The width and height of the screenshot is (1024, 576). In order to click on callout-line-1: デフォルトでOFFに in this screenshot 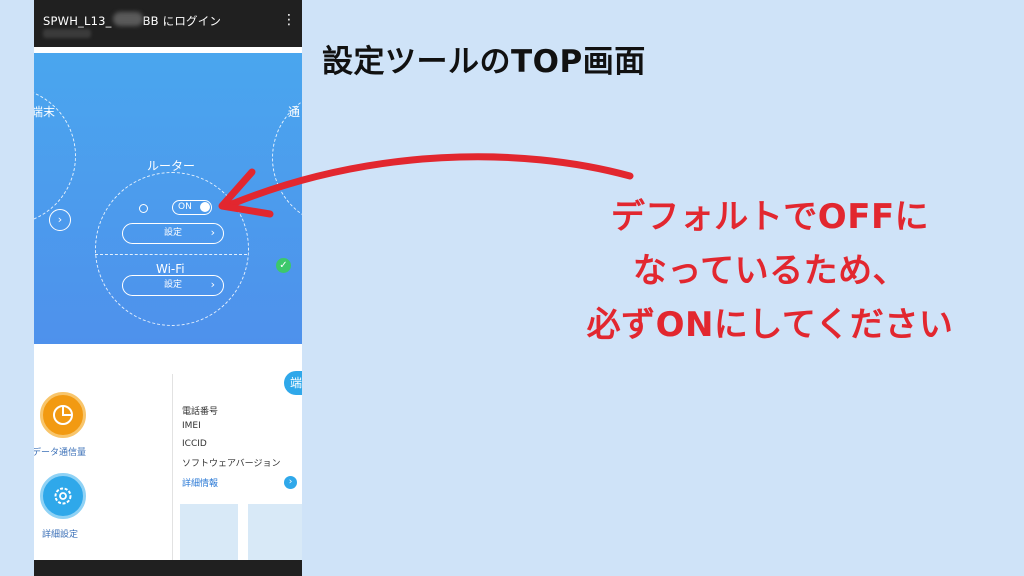, I will do `click(770, 217)`.